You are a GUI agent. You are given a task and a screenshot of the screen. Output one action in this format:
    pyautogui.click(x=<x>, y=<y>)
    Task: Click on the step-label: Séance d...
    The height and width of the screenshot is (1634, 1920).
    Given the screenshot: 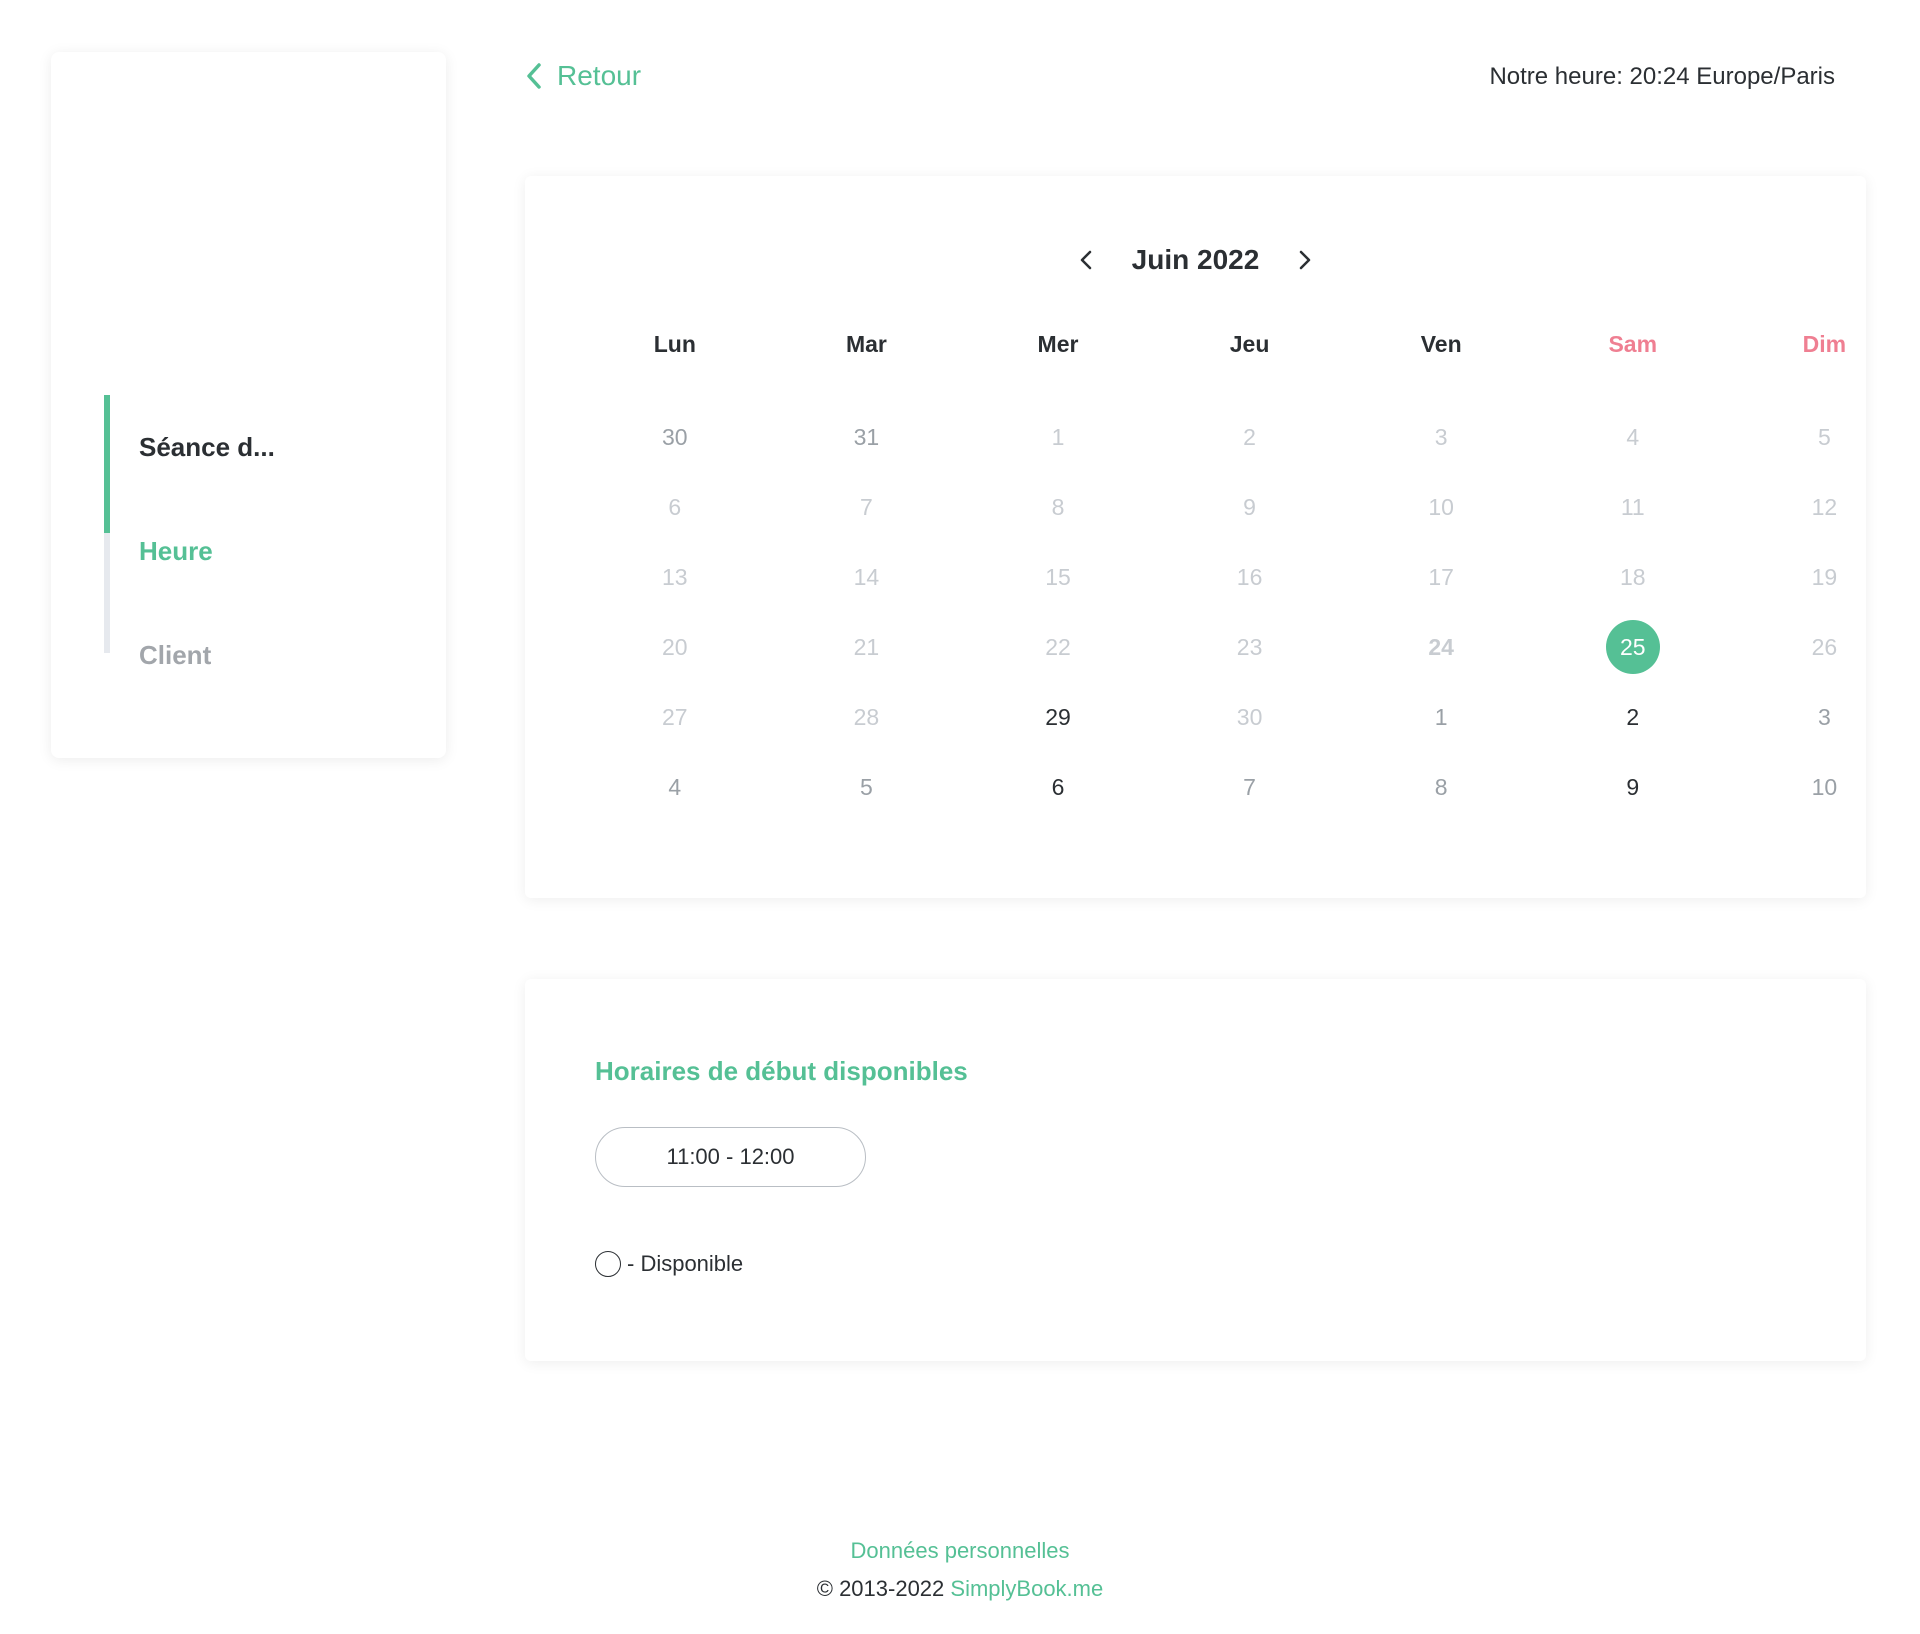 What is the action you would take?
    pyautogui.click(x=207, y=446)
    